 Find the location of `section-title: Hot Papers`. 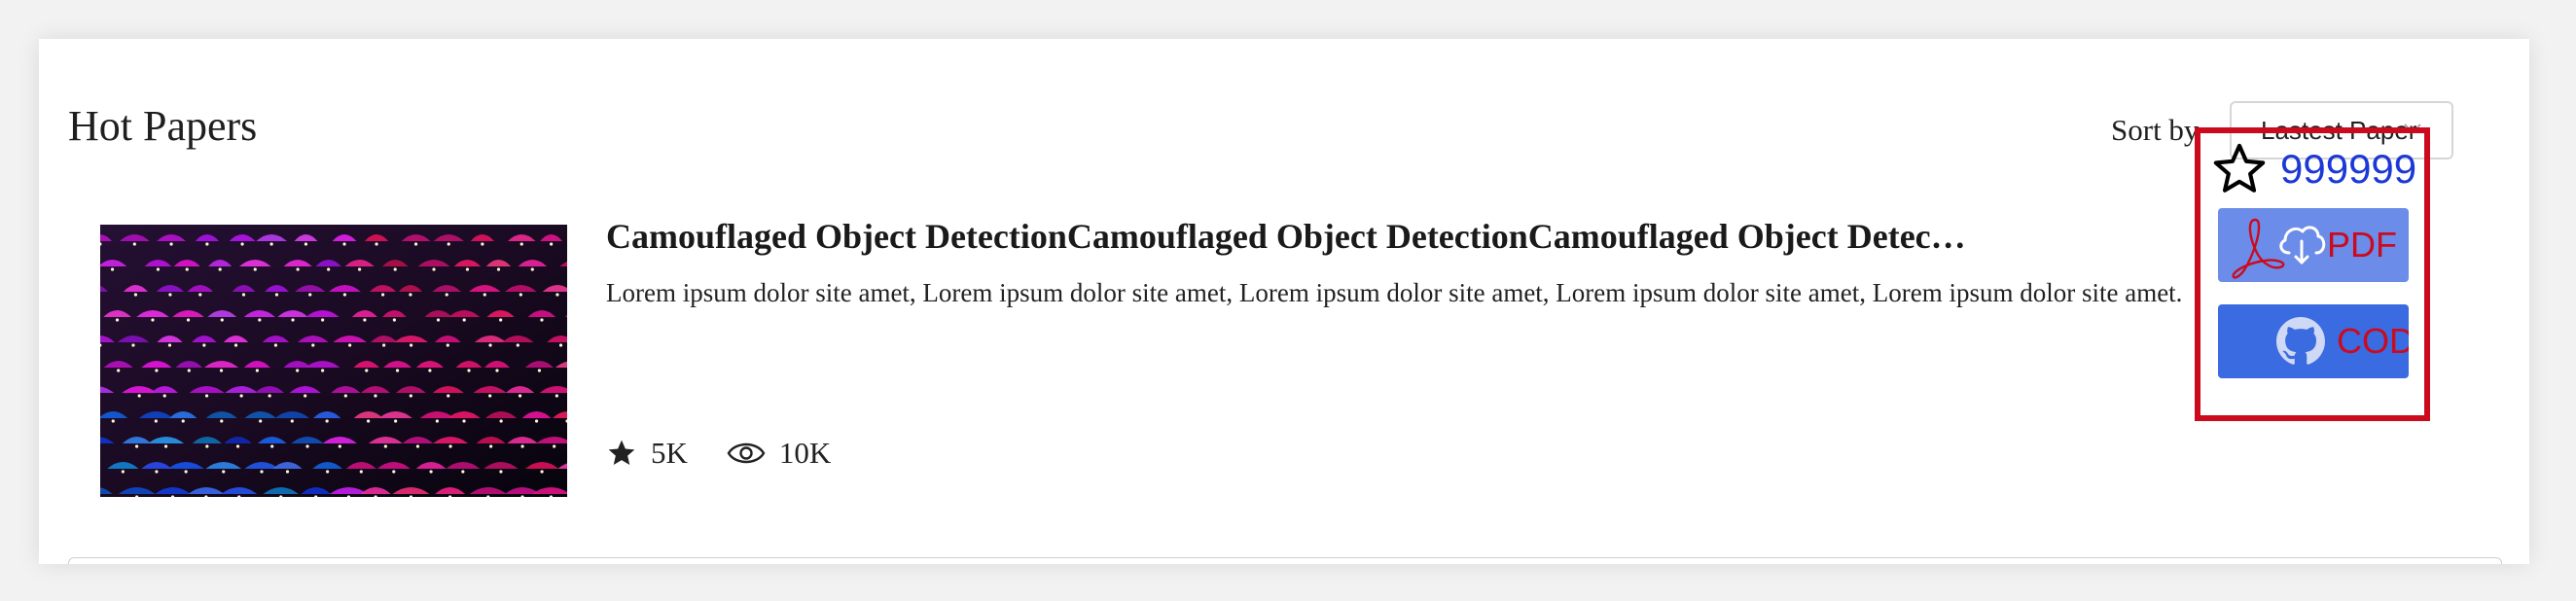

section-title: Hot Papers is located at coordinates (163, 126).